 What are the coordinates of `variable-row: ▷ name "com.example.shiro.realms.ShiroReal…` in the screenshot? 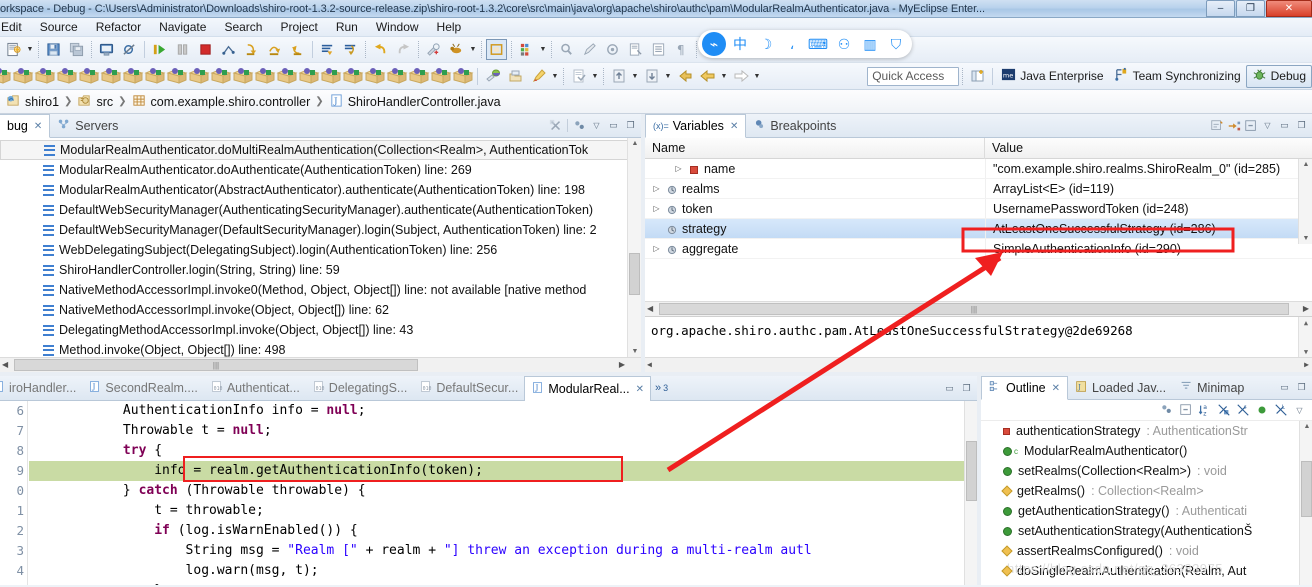 It's located at (978, 169).